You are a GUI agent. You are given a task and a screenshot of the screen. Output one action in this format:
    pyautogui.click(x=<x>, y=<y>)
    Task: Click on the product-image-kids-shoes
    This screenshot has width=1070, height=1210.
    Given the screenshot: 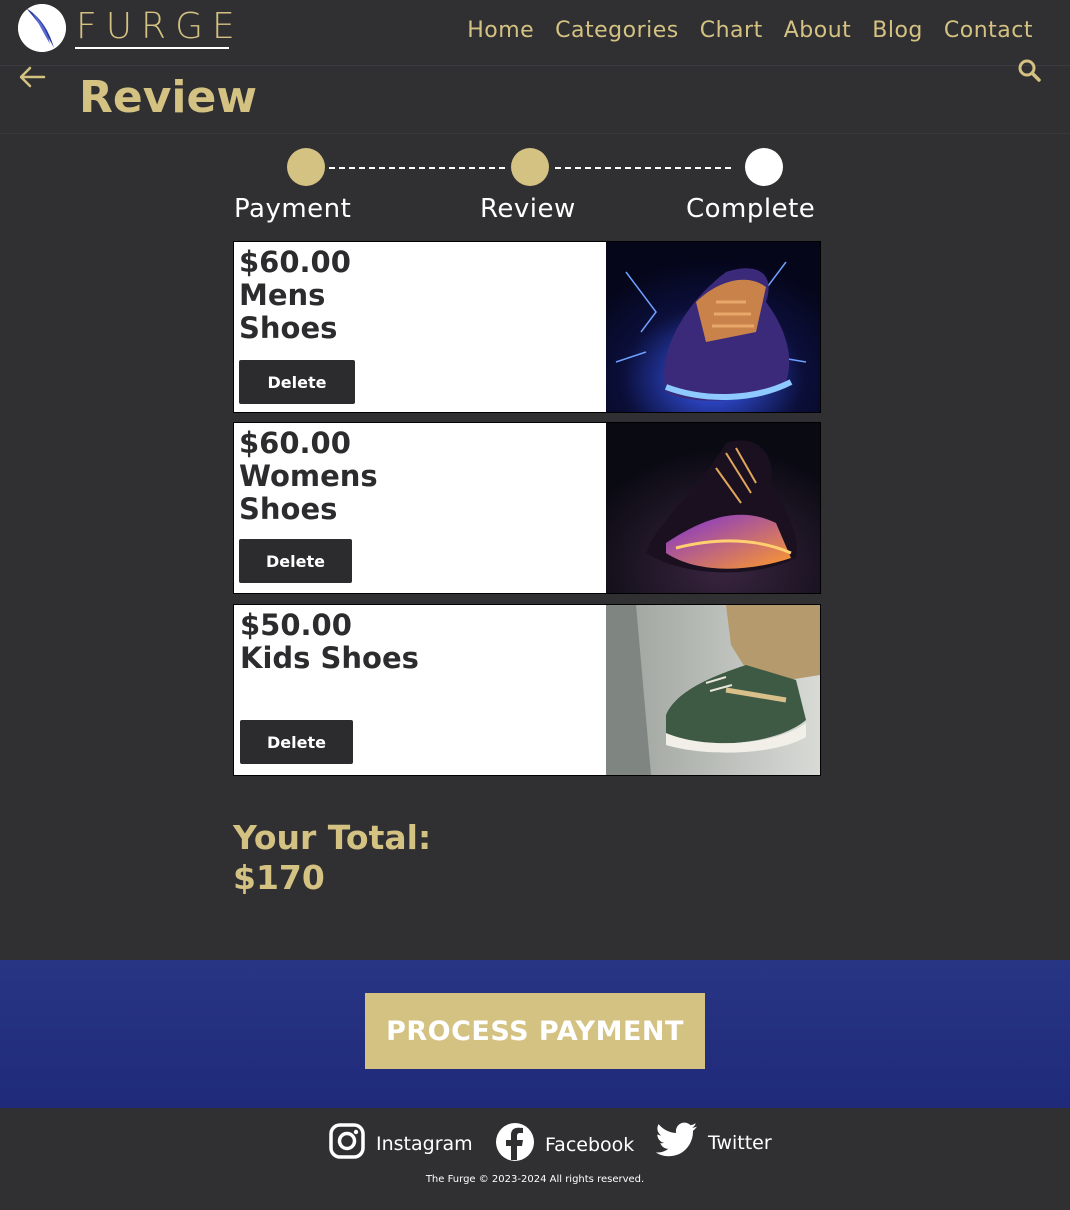 What is the action you would take?
    pyautogui.click(x=713, y=690)
    